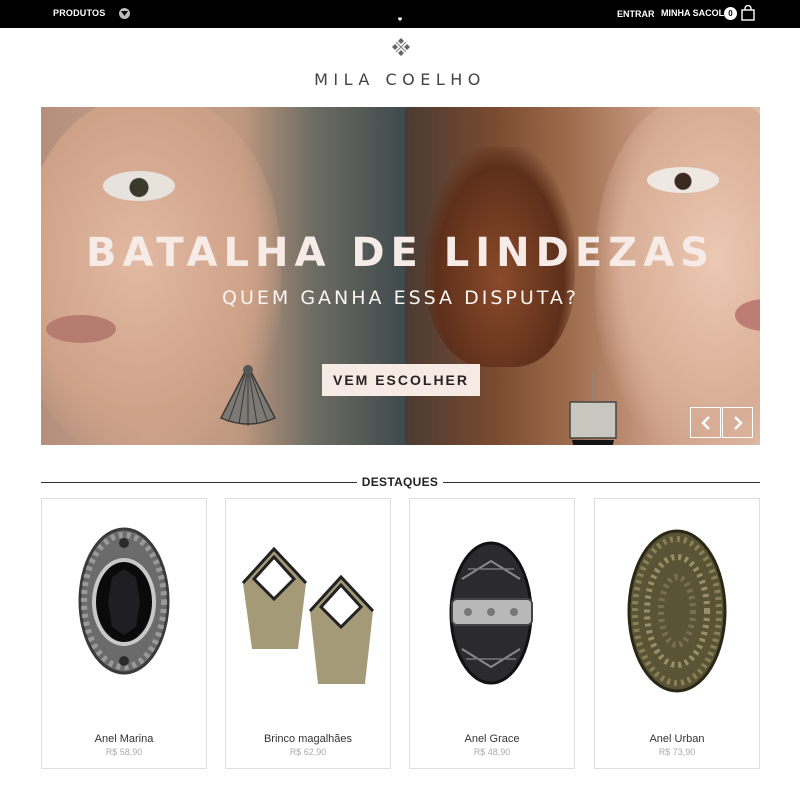 This screenshot has width=800, height=800. I want to click on product-name: Anel Marina, so click(124, 739).